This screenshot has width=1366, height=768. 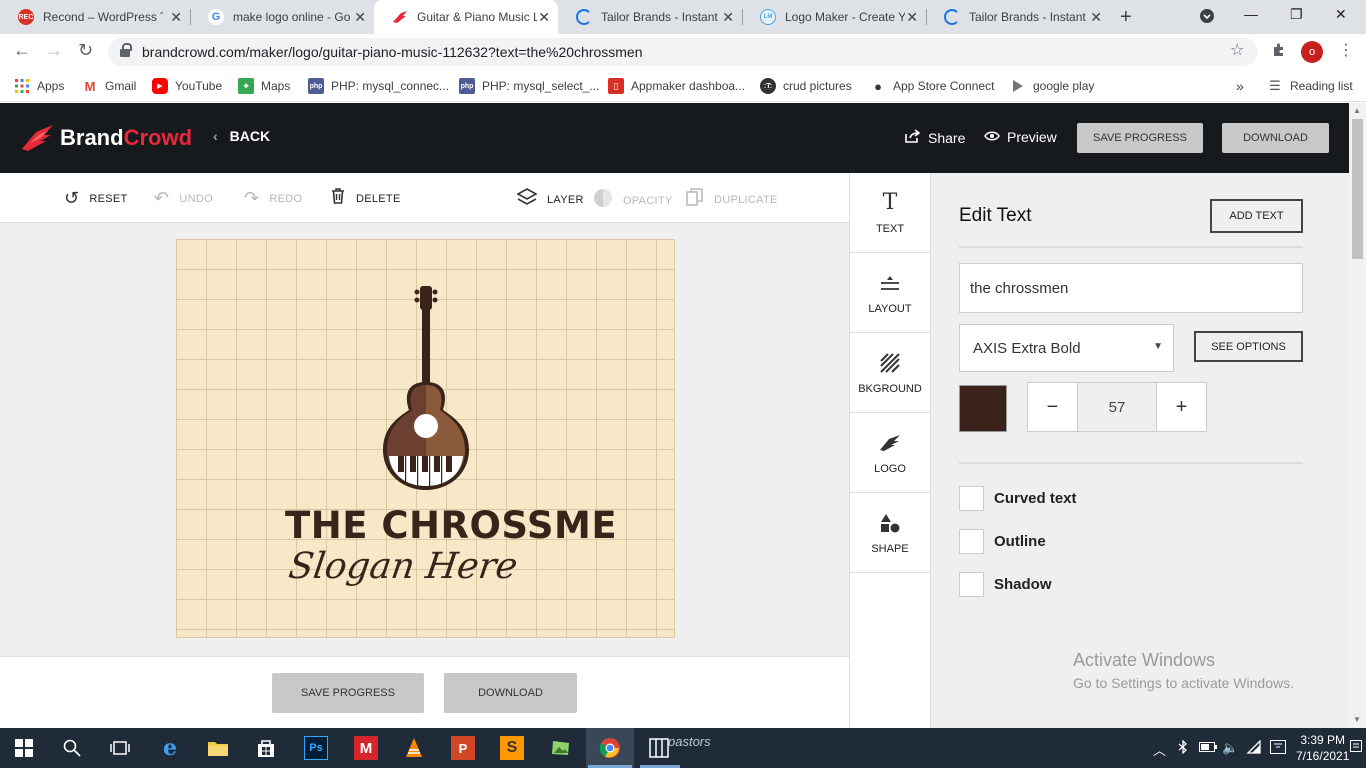 I want to click on browser-tab-active: Guitar & Piano Music L ✕, so click(x=466, y=17).